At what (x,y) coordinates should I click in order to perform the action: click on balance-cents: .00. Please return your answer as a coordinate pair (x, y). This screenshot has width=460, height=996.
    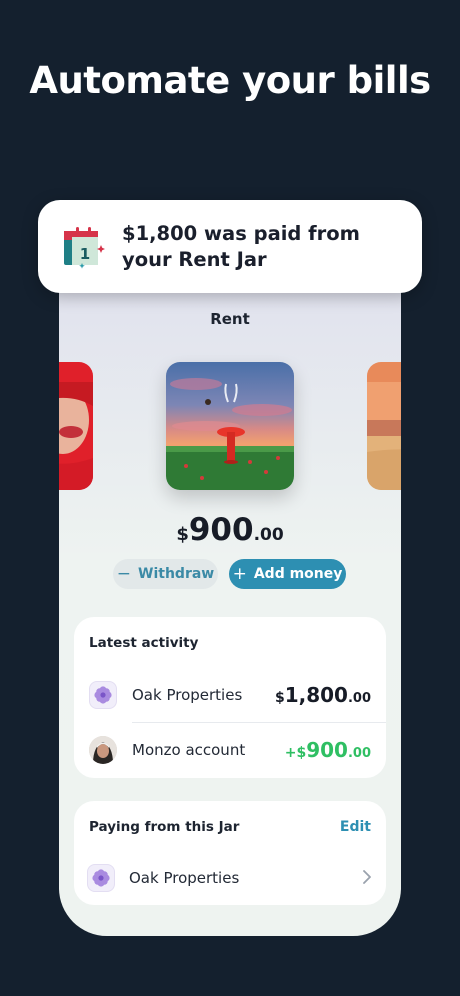
    Looking at the image, I should click on (268, 535).